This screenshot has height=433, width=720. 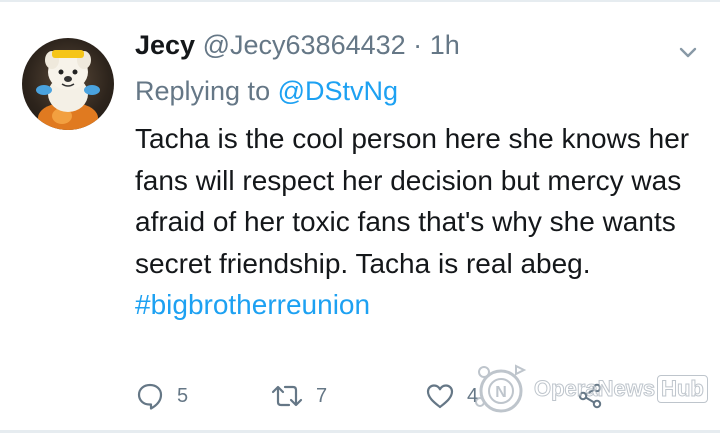 I want to click on watermark-logo-icon: N, so click(x=501, y=388).